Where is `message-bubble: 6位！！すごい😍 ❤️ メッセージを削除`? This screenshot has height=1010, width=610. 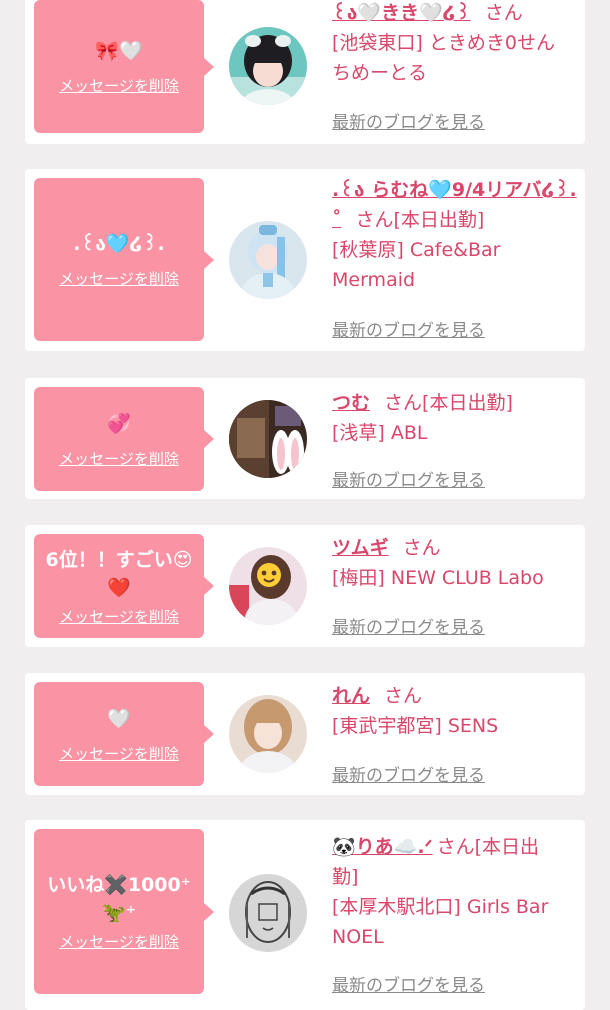 message-bubble: 6位！！すごい😍 ❤️ メッセージを削除 is located at coordinates (124, 586).